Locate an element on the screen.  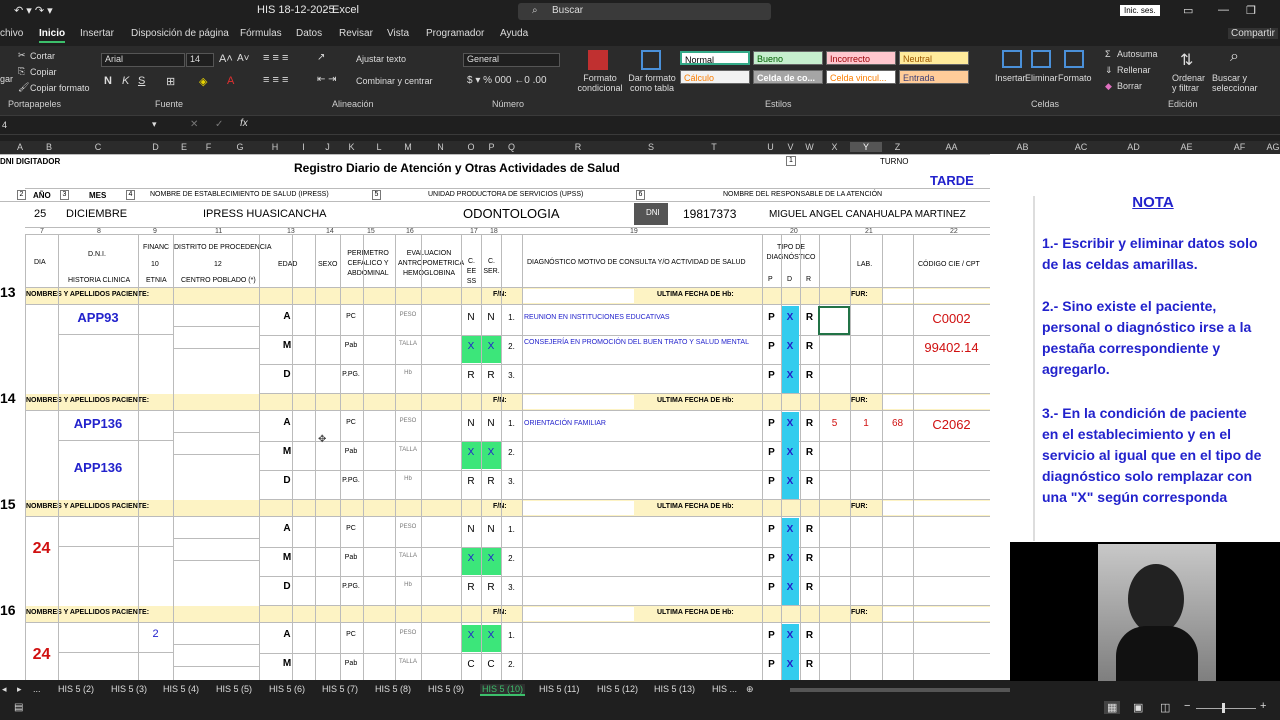
name-box-dropdown-icon: ▾ is located at coordinates (154, 124).